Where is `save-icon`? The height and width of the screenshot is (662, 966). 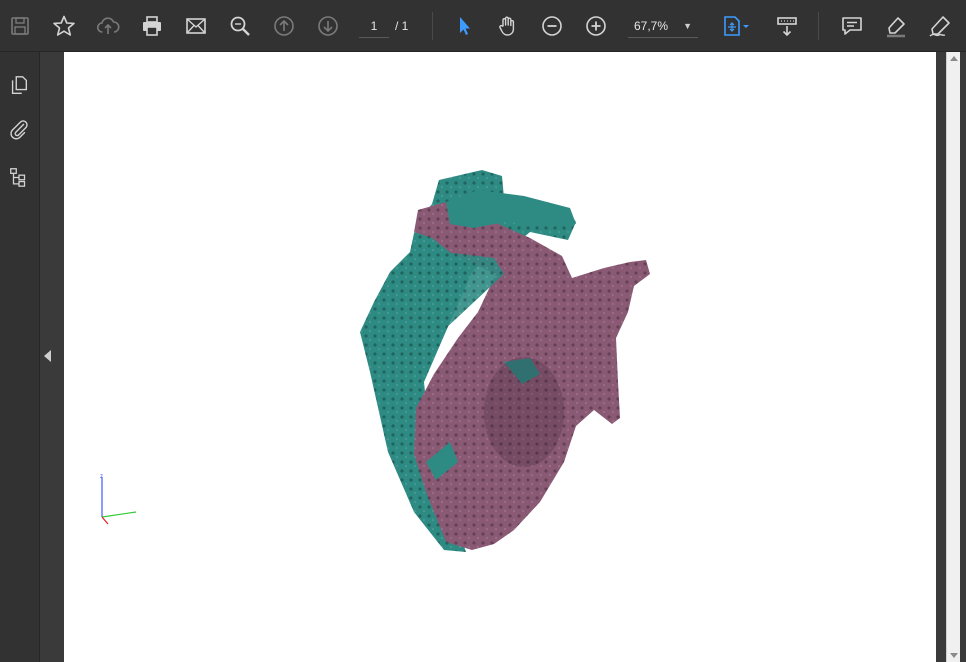
save-icon is located at coordinates (20, 26).